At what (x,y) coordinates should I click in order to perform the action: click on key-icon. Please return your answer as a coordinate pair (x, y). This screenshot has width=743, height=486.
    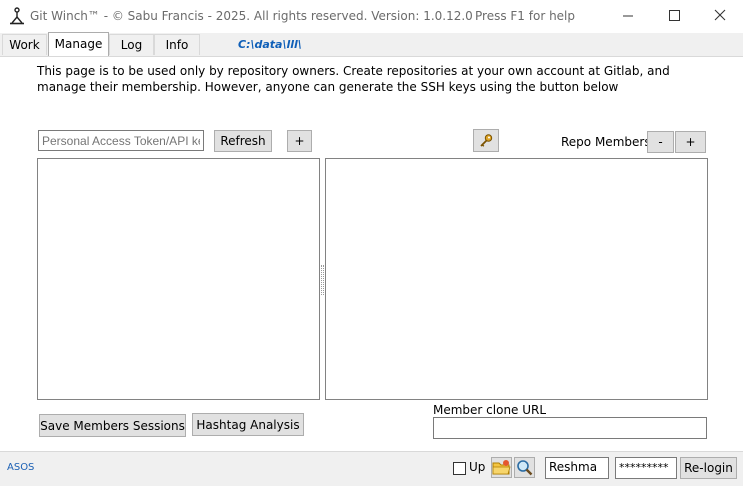
    Looking at the image, I should click on (486, 140).